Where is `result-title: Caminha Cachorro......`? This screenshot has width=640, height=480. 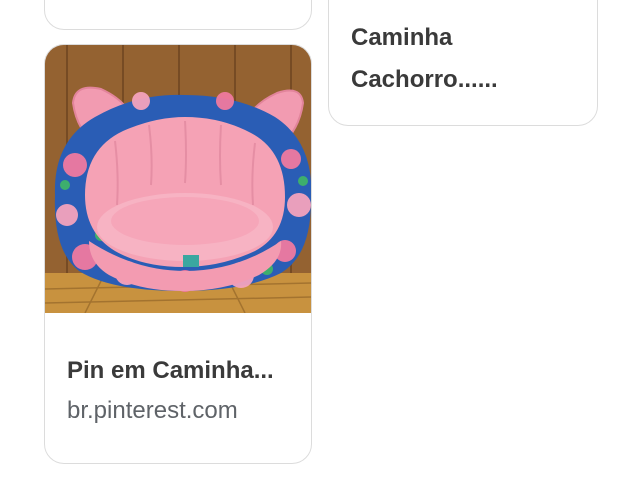 result-title: Caminha Cachorro...... is located at coordinates (424, 58).